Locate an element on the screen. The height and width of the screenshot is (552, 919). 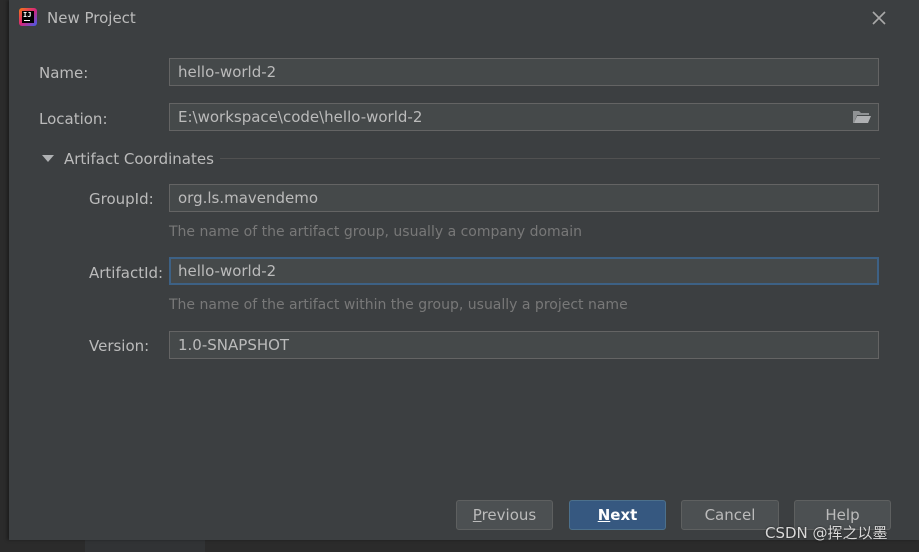
name-field is located at coordinates (524, 72).